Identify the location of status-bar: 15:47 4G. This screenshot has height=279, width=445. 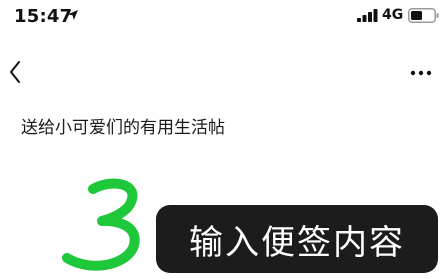
(222, 17).